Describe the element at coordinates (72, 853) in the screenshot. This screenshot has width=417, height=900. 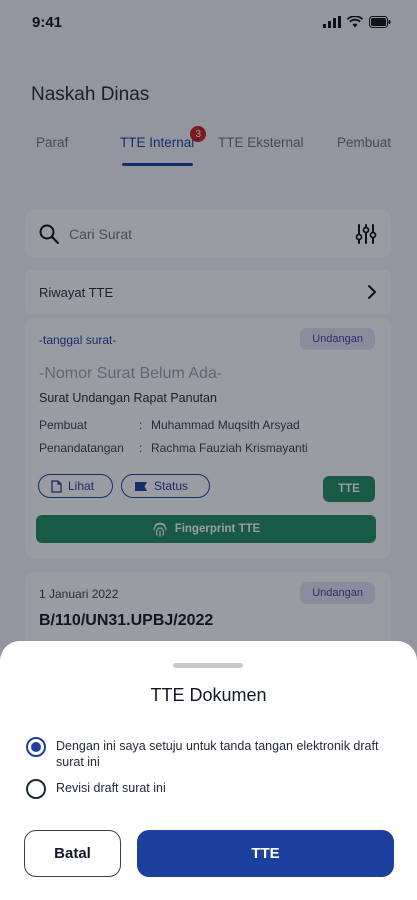
I see `cancel-button: Batal` at that location.